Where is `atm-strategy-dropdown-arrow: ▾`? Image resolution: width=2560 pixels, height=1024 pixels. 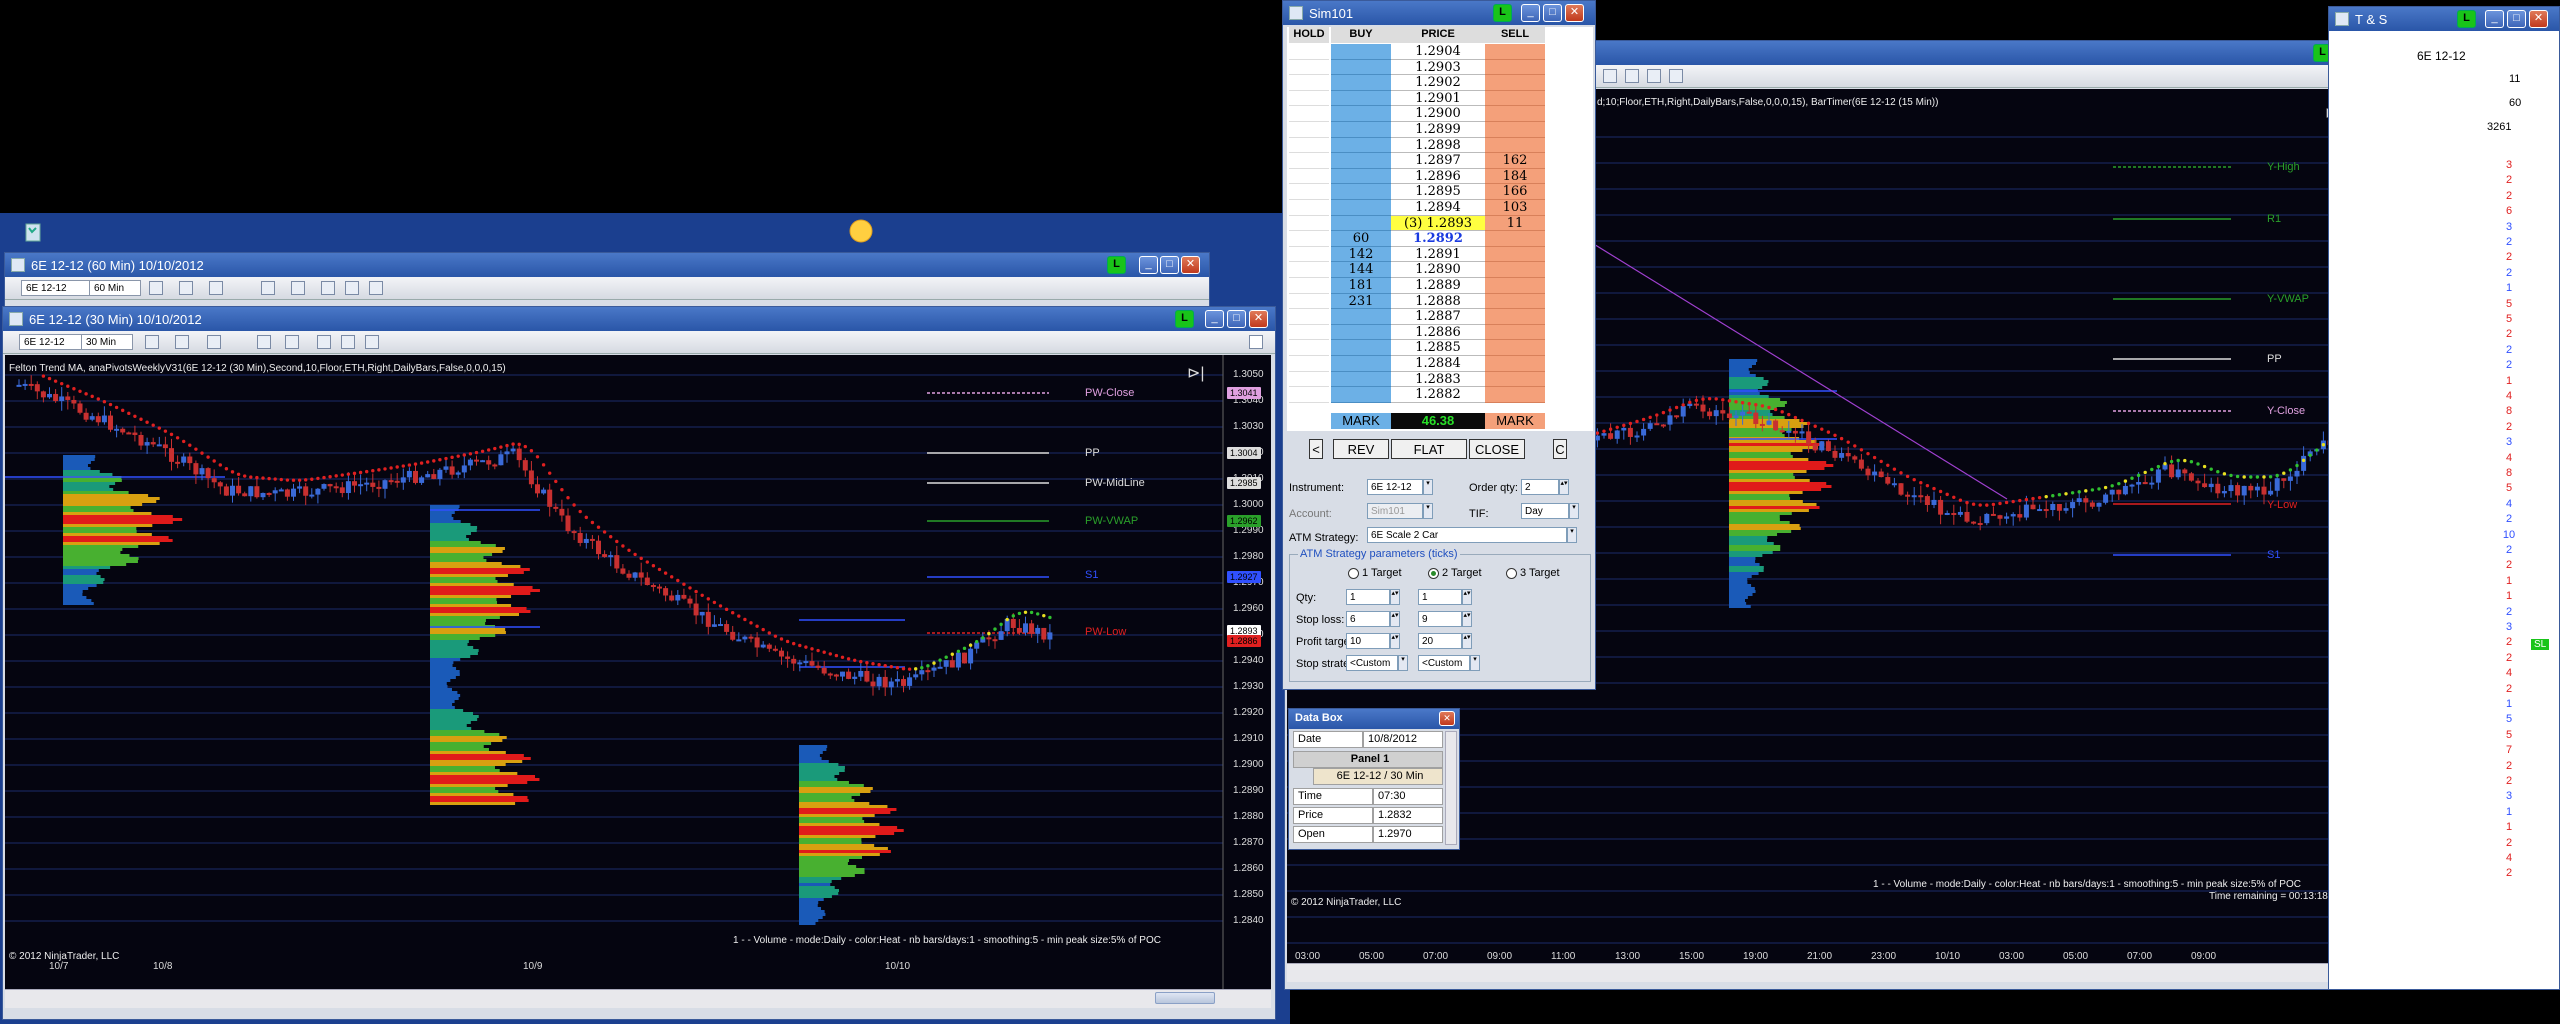
atm-strategy-dropdown-arrow: ▾ is located at coordinates (1572, 535).